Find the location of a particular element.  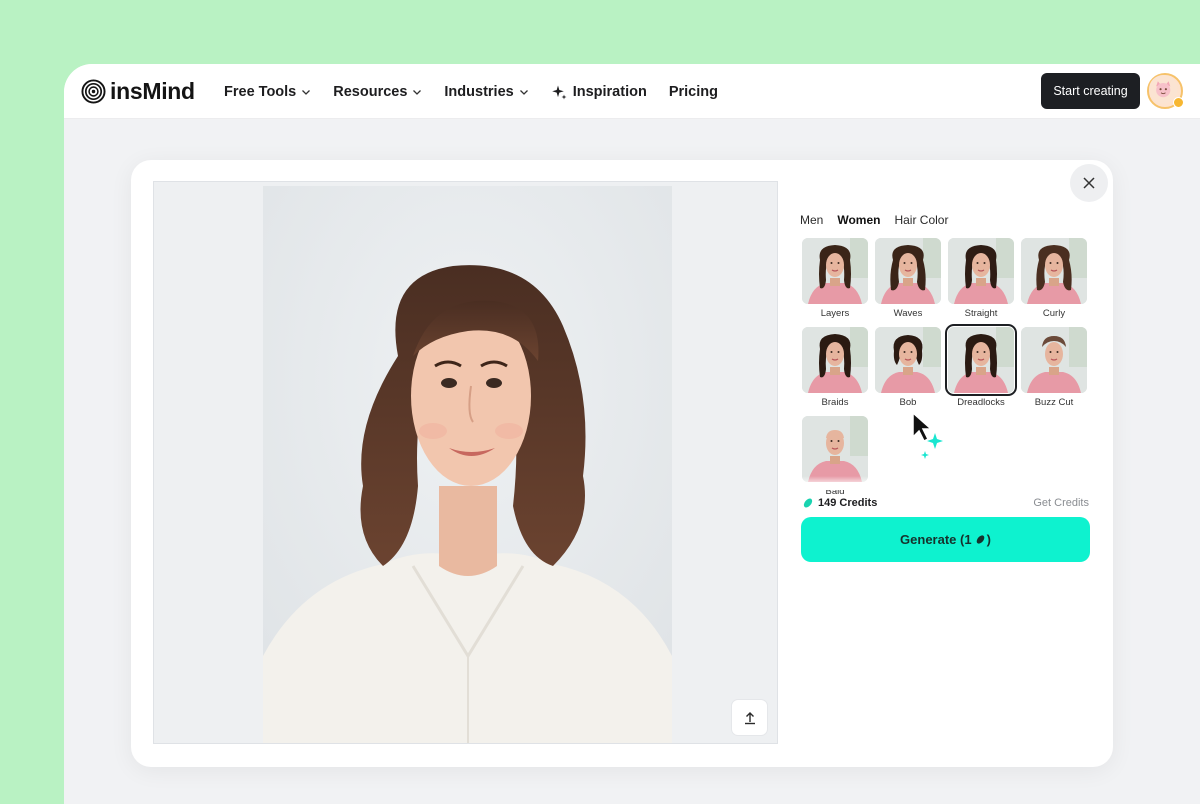

start-creating-button: Start creating is located at coordinates (1090, 91).